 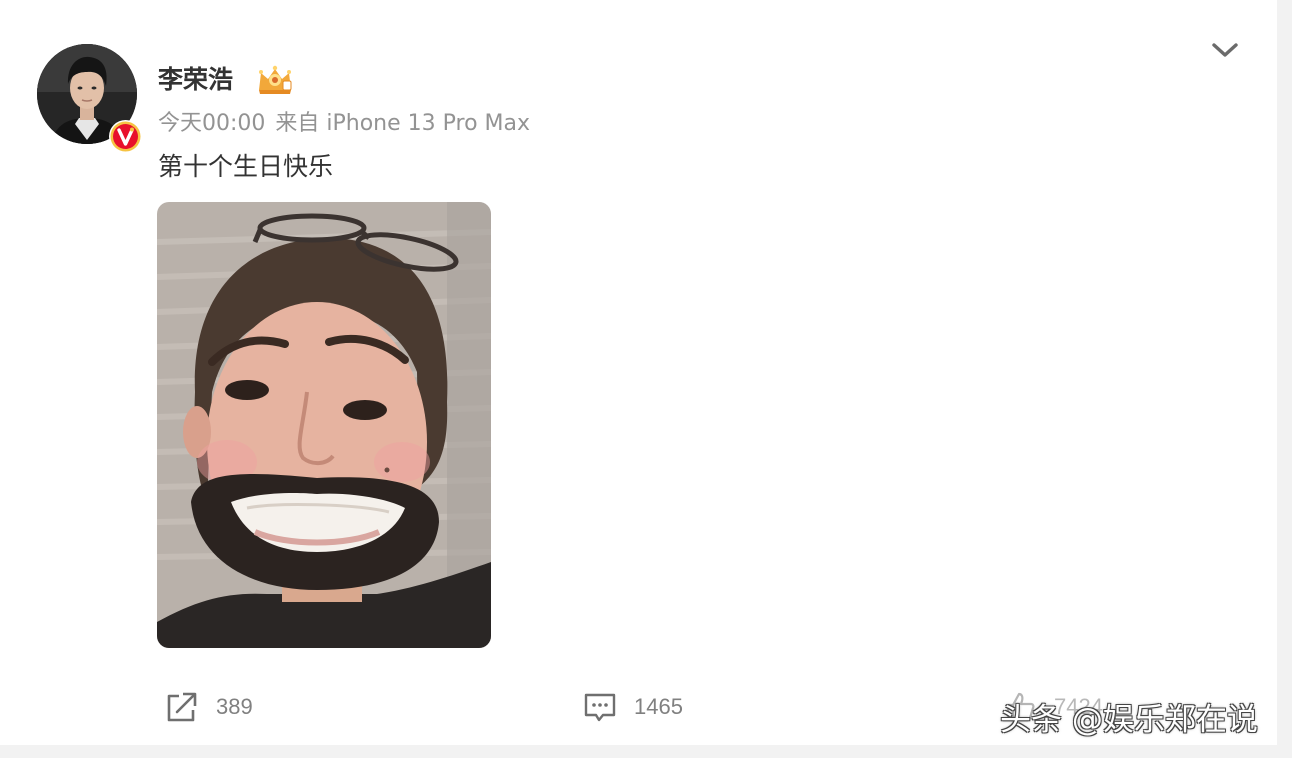 I want to click on verified-badge-icon, so click(x=125, y=136).